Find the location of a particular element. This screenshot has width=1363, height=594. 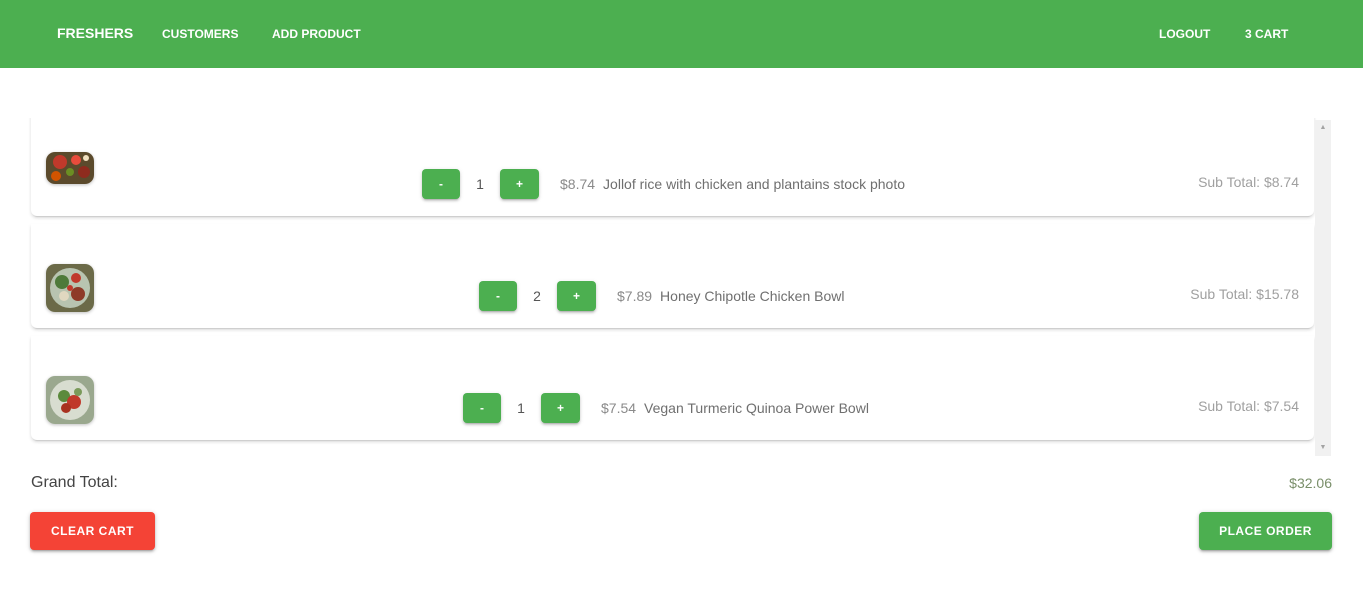

item-name: Honey Chipotle Chicken Bowl is located at coordinates (752, 296).